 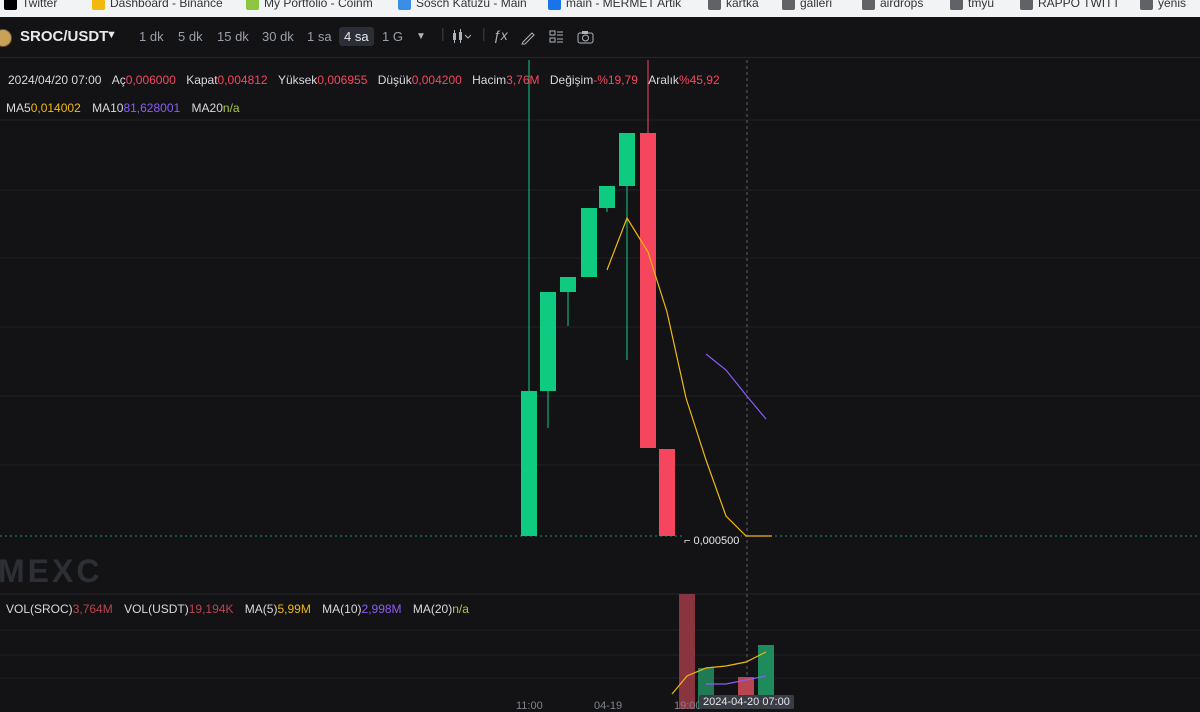 I want to click on vol-ma20-value: n/a, so click(x=460, y=609).